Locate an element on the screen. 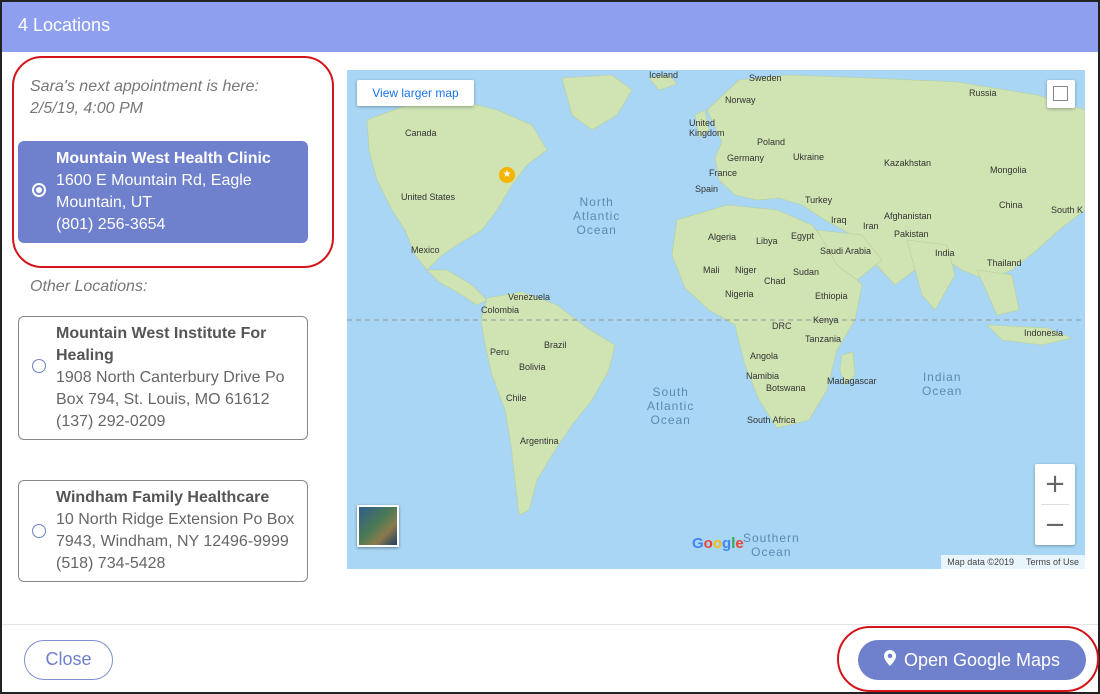  map-label: Tanzania is located at coordinates (823, 339).